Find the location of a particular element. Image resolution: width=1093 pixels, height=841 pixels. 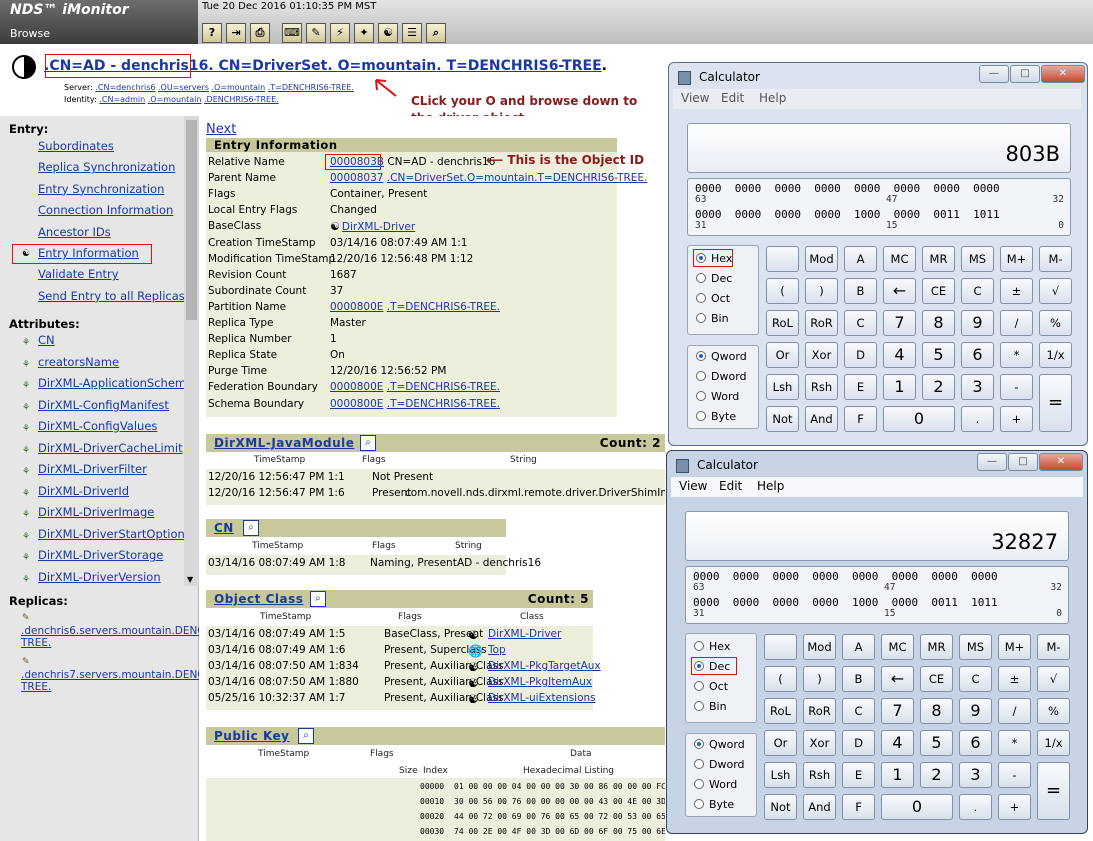

key-2: 2 is located at coordinates (938, 387).